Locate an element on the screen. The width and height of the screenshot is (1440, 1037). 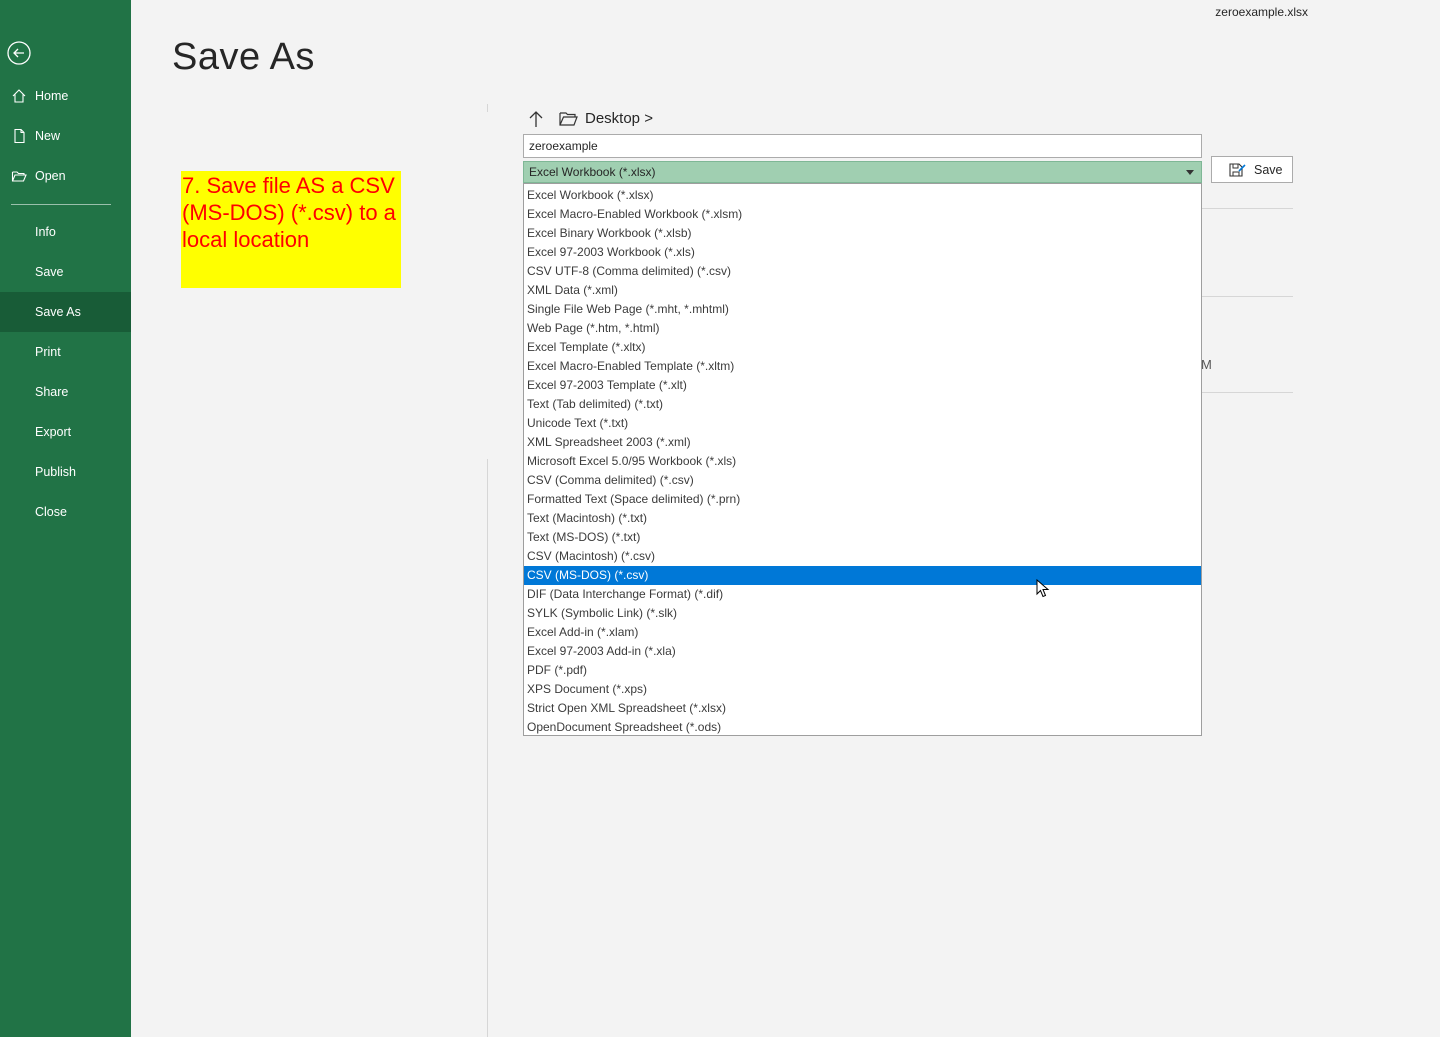
sidebar-item-share: Share is located at coordinates (65, 392).